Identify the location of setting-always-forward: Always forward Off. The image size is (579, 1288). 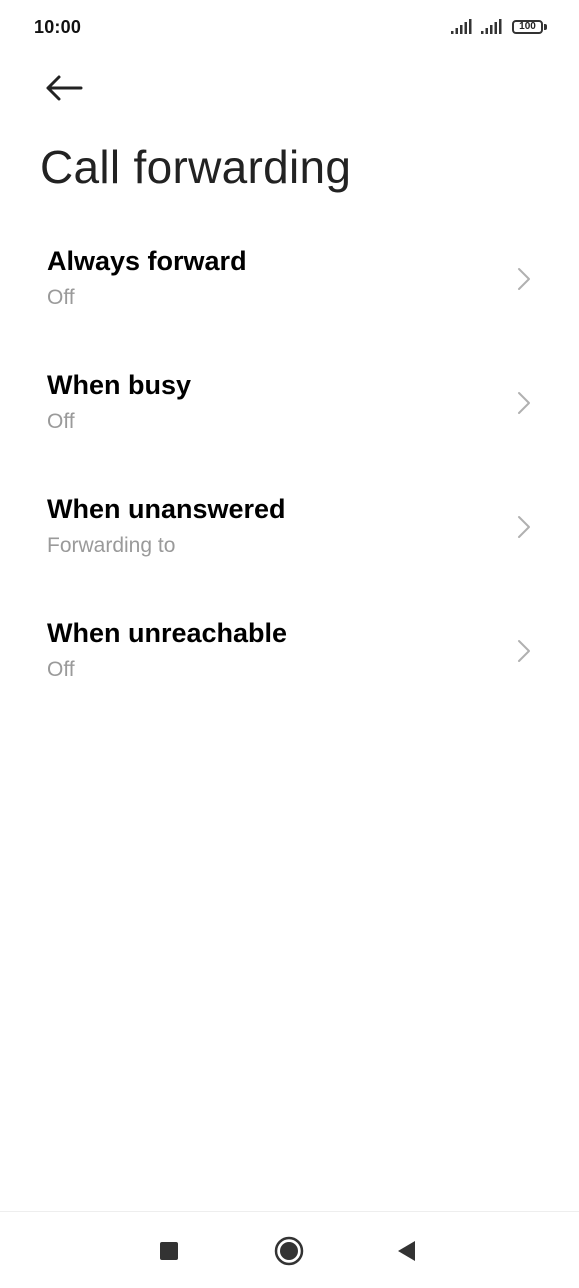
(289, 278).